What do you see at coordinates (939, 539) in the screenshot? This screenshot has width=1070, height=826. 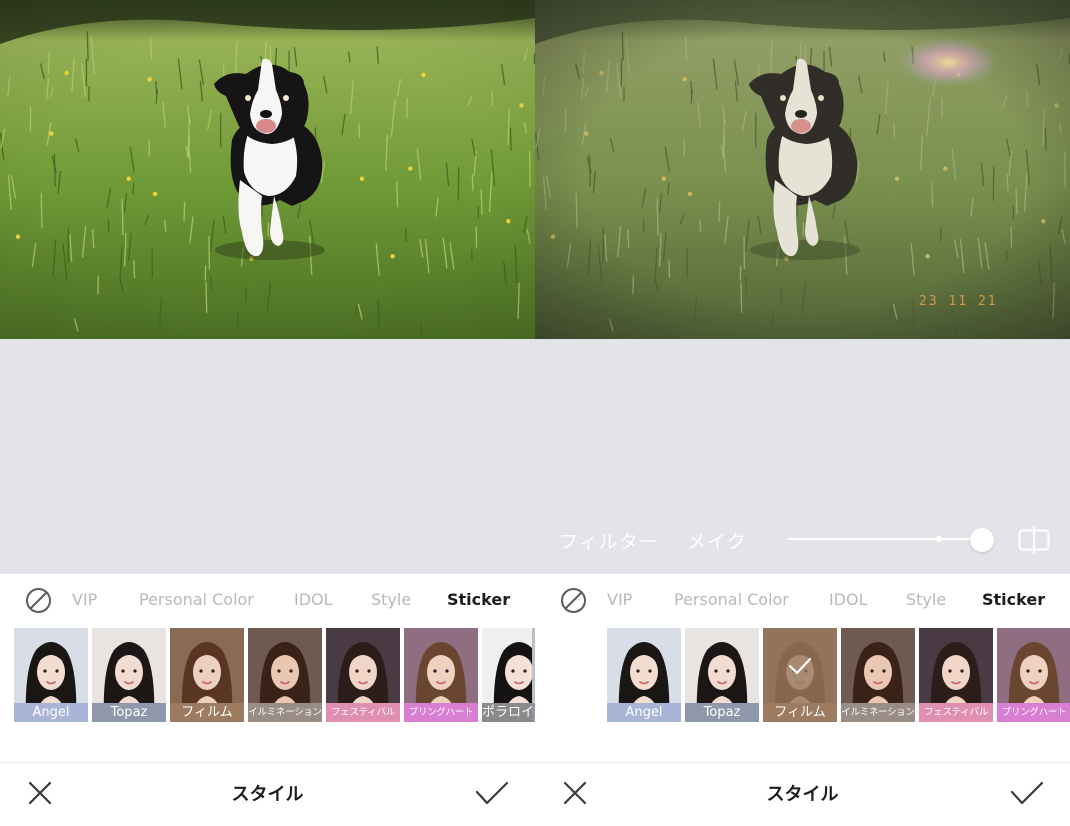 I see `slider-default-marker` at bounding box center [939, 539].